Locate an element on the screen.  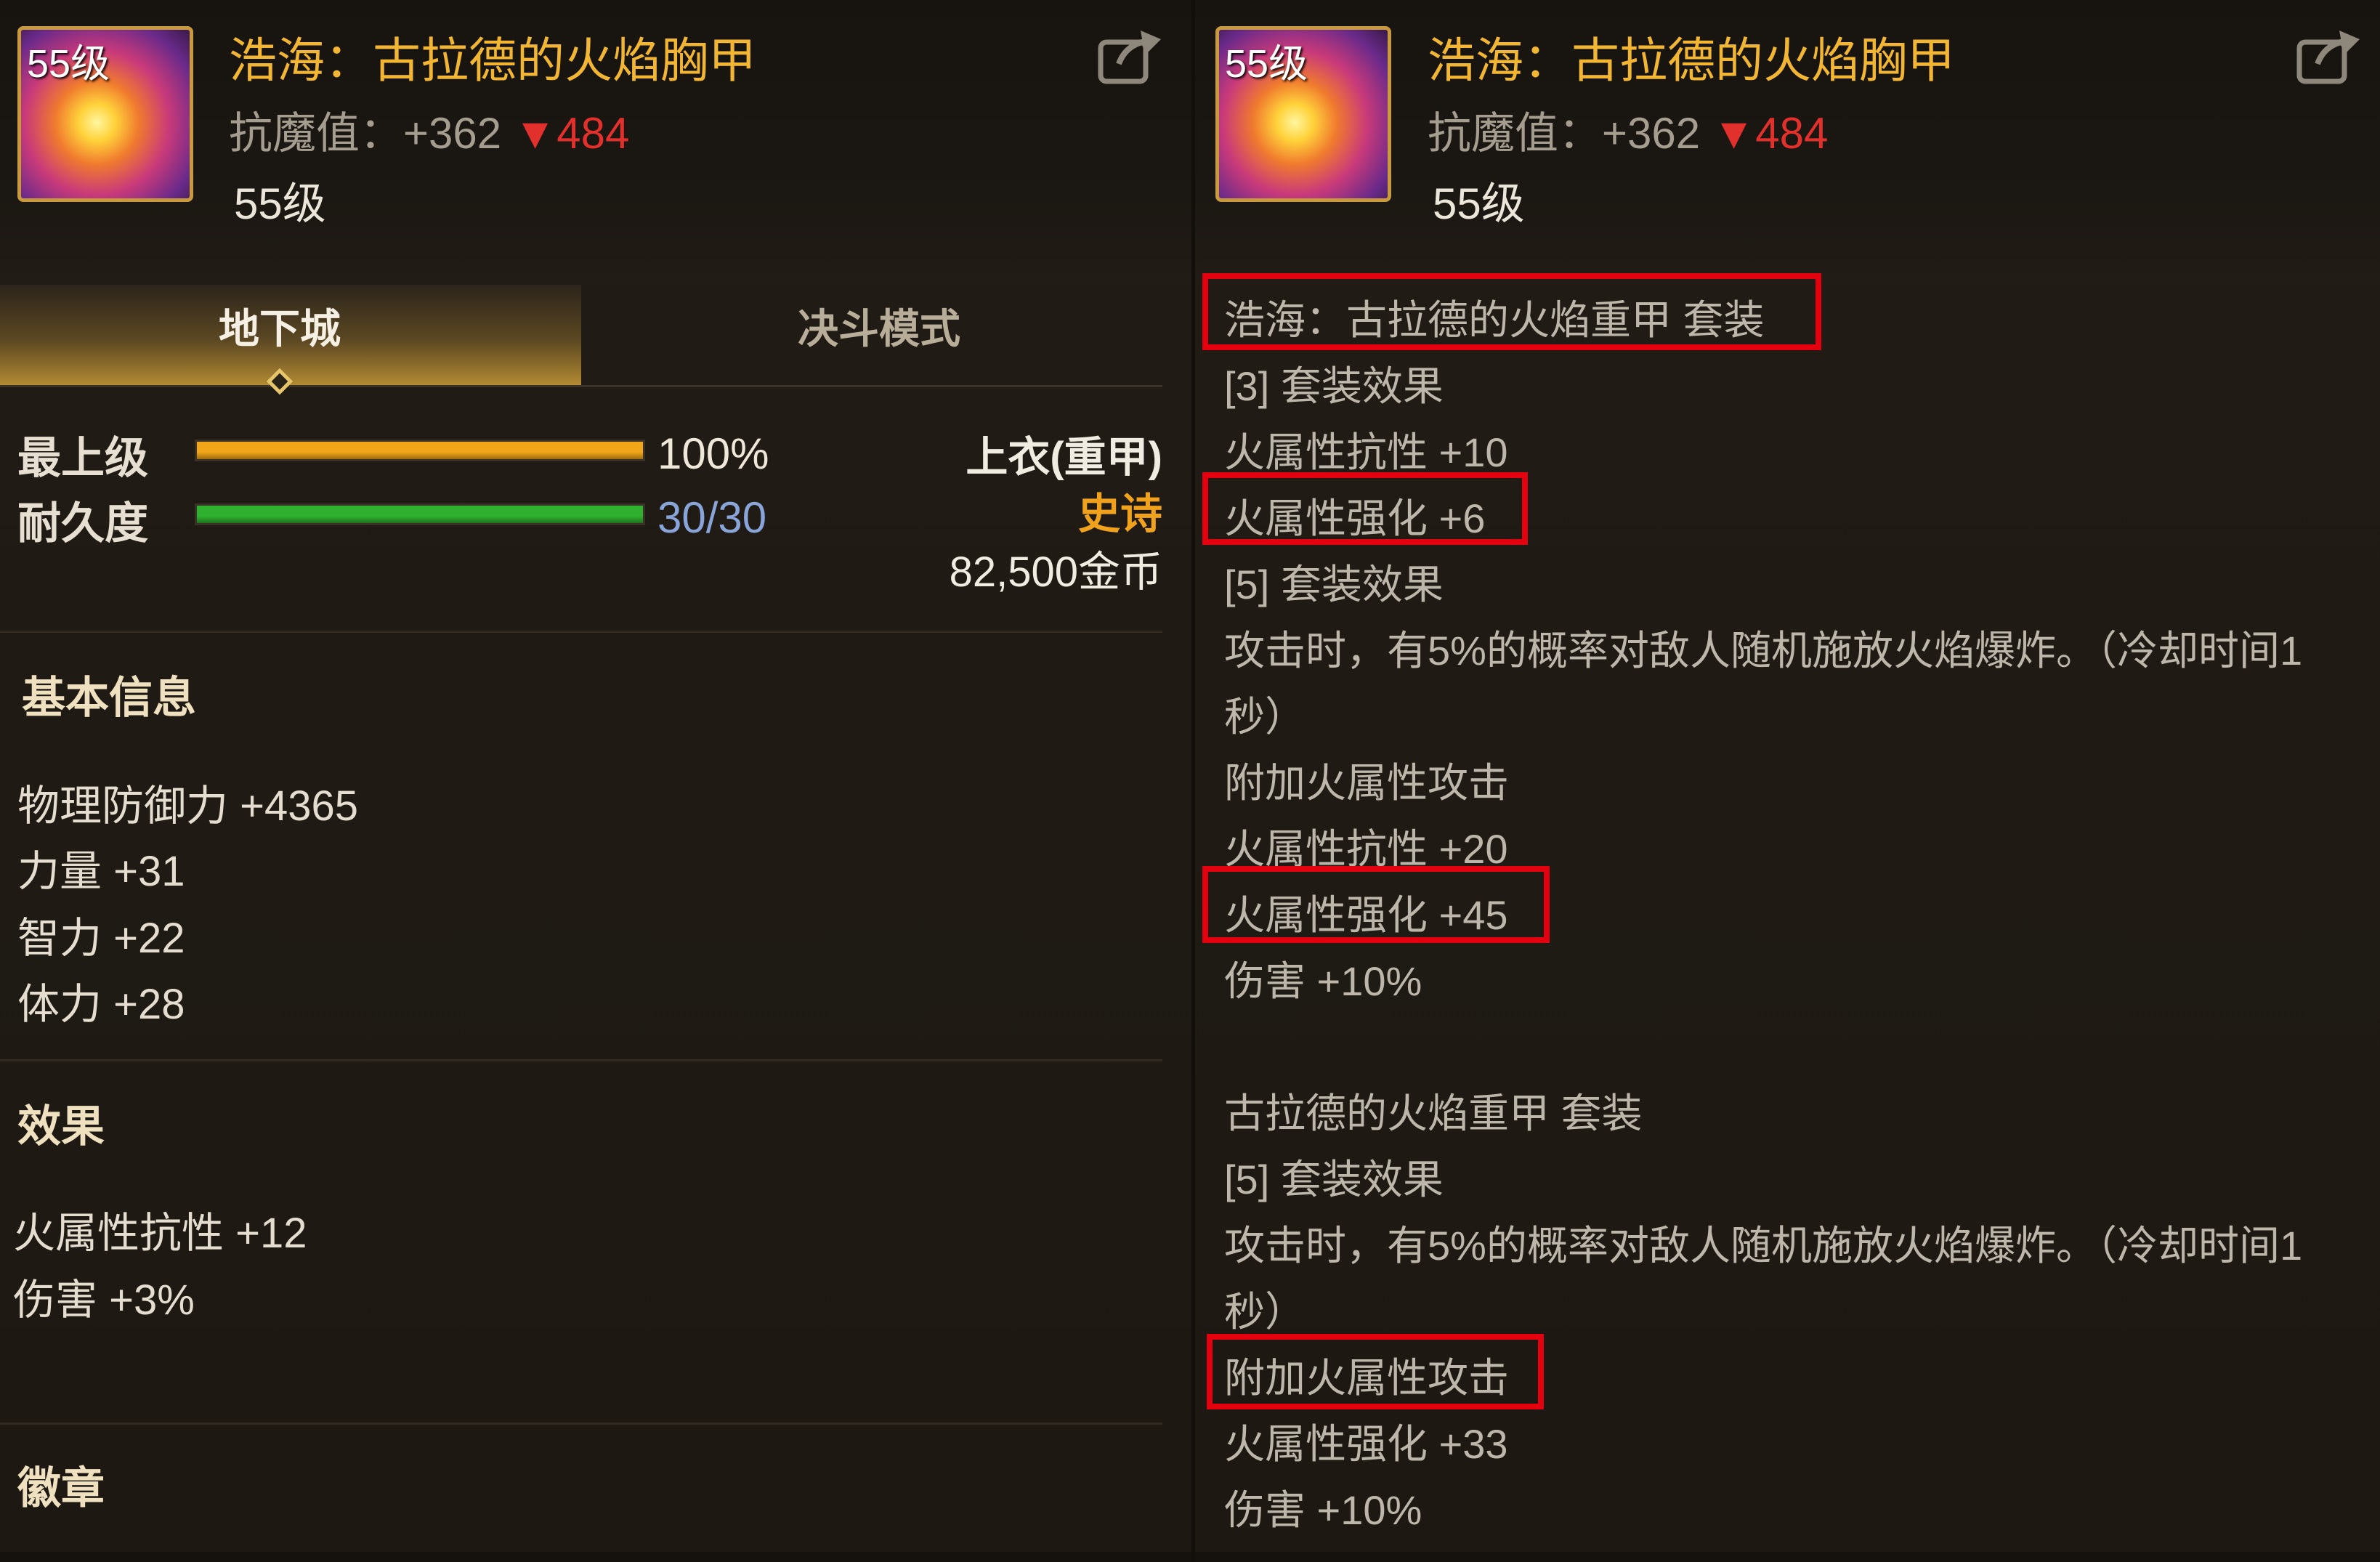
upgrade-value: 100% is located at coordinates (713, 453).